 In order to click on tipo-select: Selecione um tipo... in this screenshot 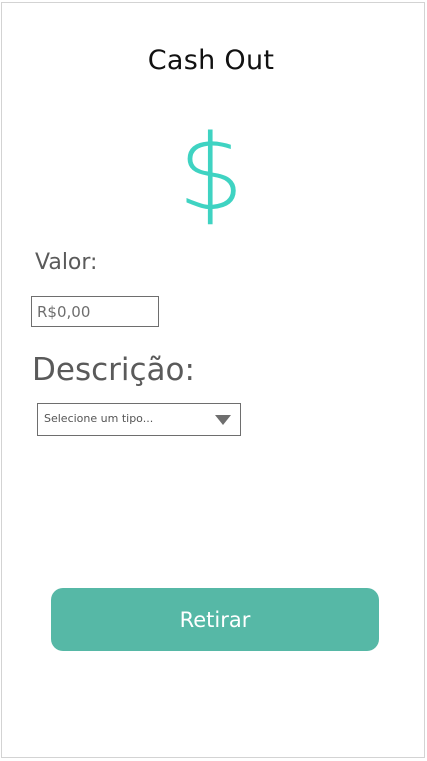, I will do `click(139, 419)`.